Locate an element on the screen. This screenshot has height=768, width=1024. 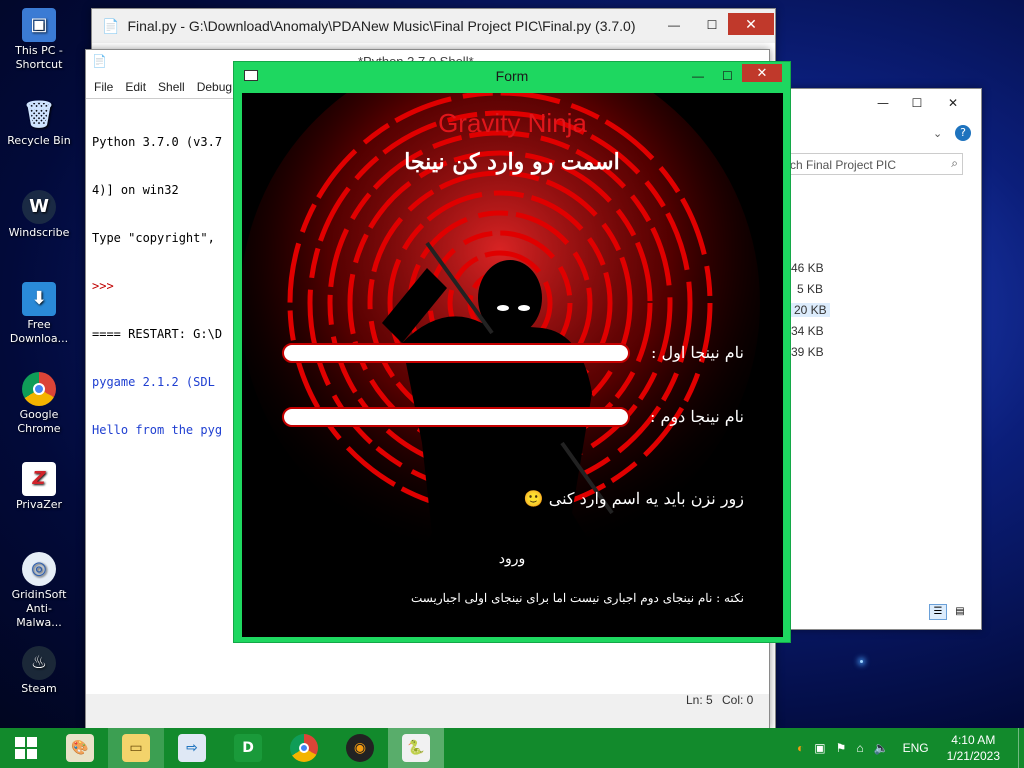
chrome-icon is located at coordinates (304, 748).